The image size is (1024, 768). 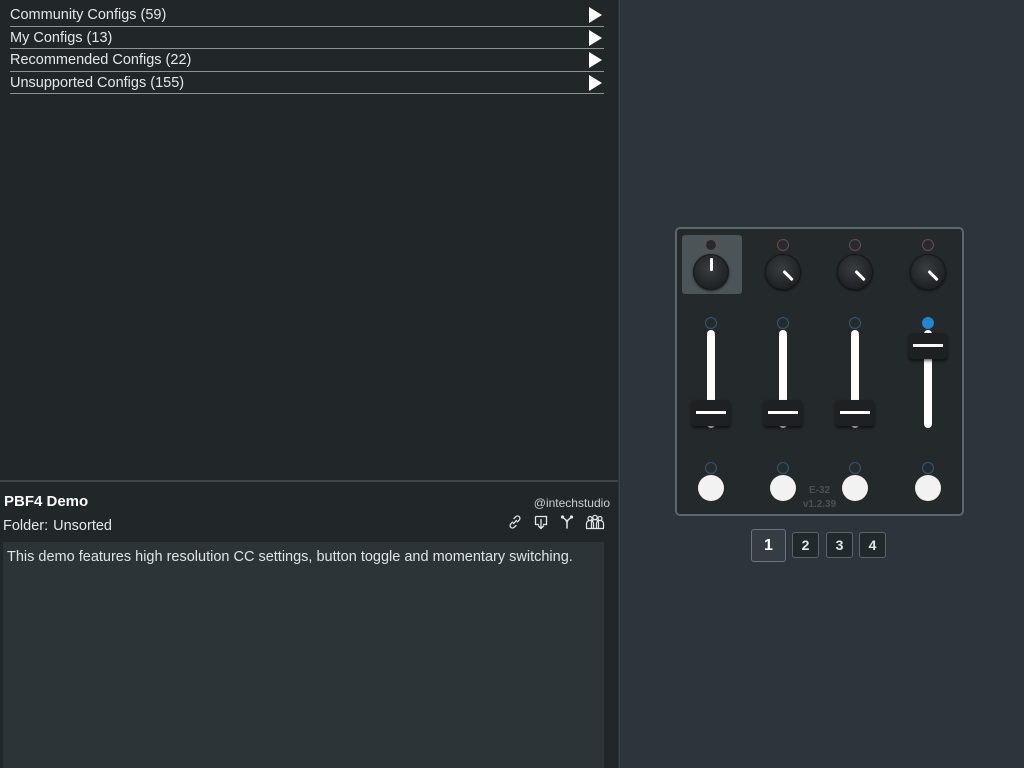 I want to click on category-label: Community Configs (59), so click(x=88, y=15).